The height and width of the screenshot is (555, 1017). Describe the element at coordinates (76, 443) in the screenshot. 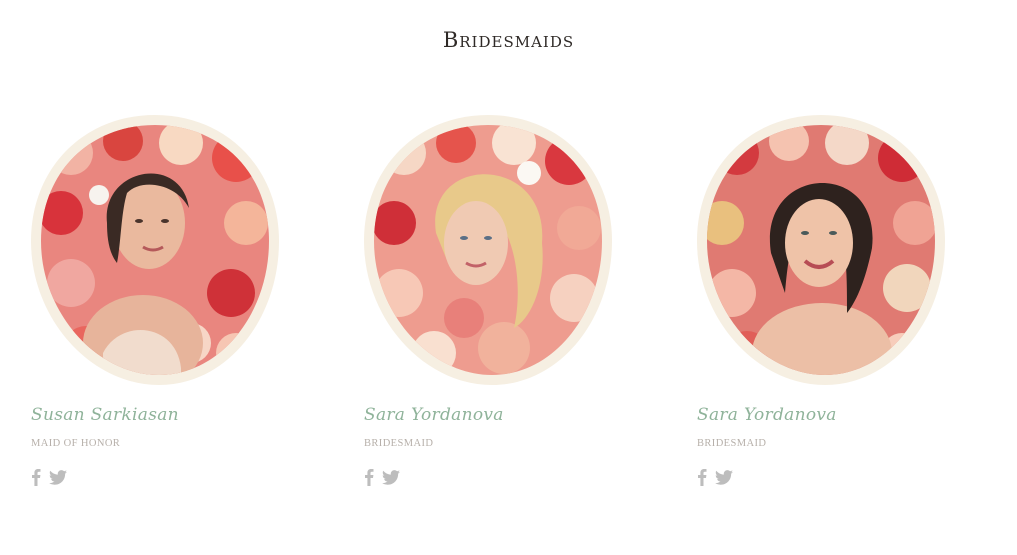

I see `member-role: MAID OF HONOR` at that location.